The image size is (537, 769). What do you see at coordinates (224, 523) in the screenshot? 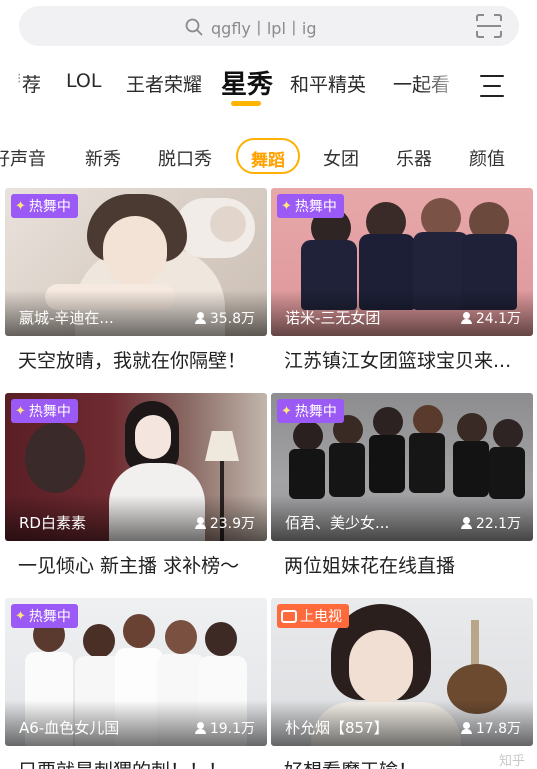
I see `viewer-count: 23.9万` at bounding box center [224, 523].